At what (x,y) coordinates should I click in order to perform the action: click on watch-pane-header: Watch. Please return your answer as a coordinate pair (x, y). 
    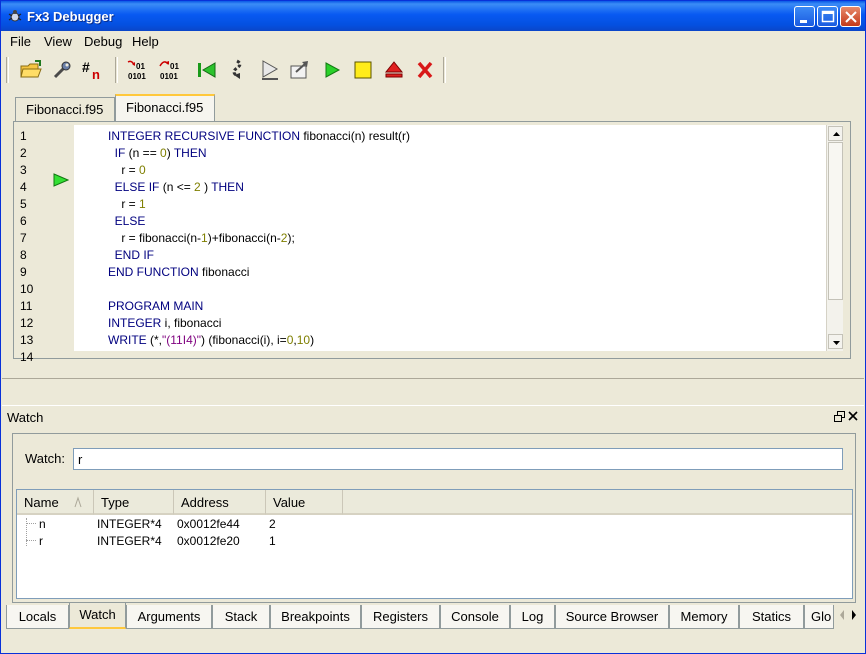
    Looking at the image, I should click on (433, 416).